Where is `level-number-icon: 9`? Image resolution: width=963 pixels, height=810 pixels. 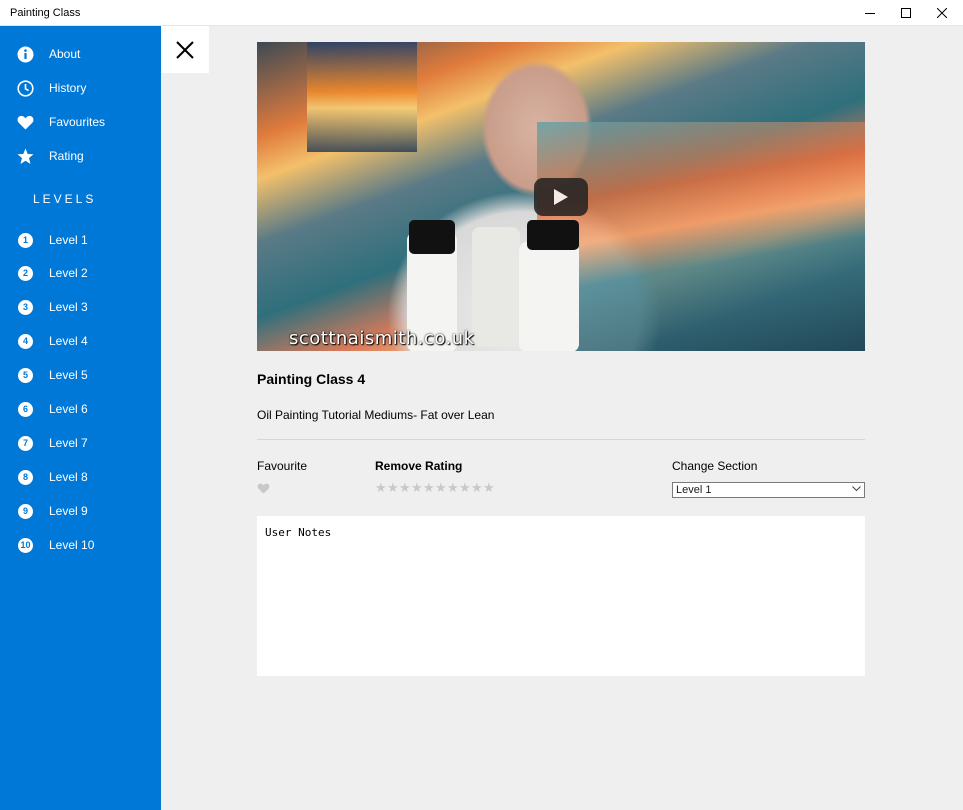
level-number-icon: 9 is located at coordinates (25, 511).